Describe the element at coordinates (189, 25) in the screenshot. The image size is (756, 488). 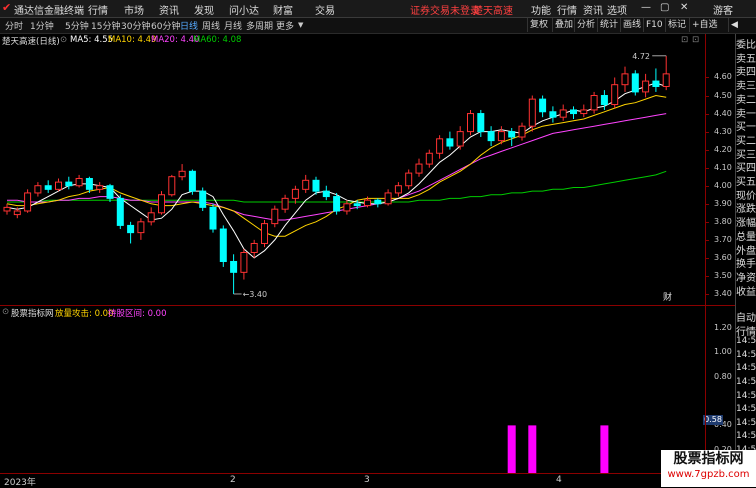
I see `period-tab-daily: 日线` at that location.